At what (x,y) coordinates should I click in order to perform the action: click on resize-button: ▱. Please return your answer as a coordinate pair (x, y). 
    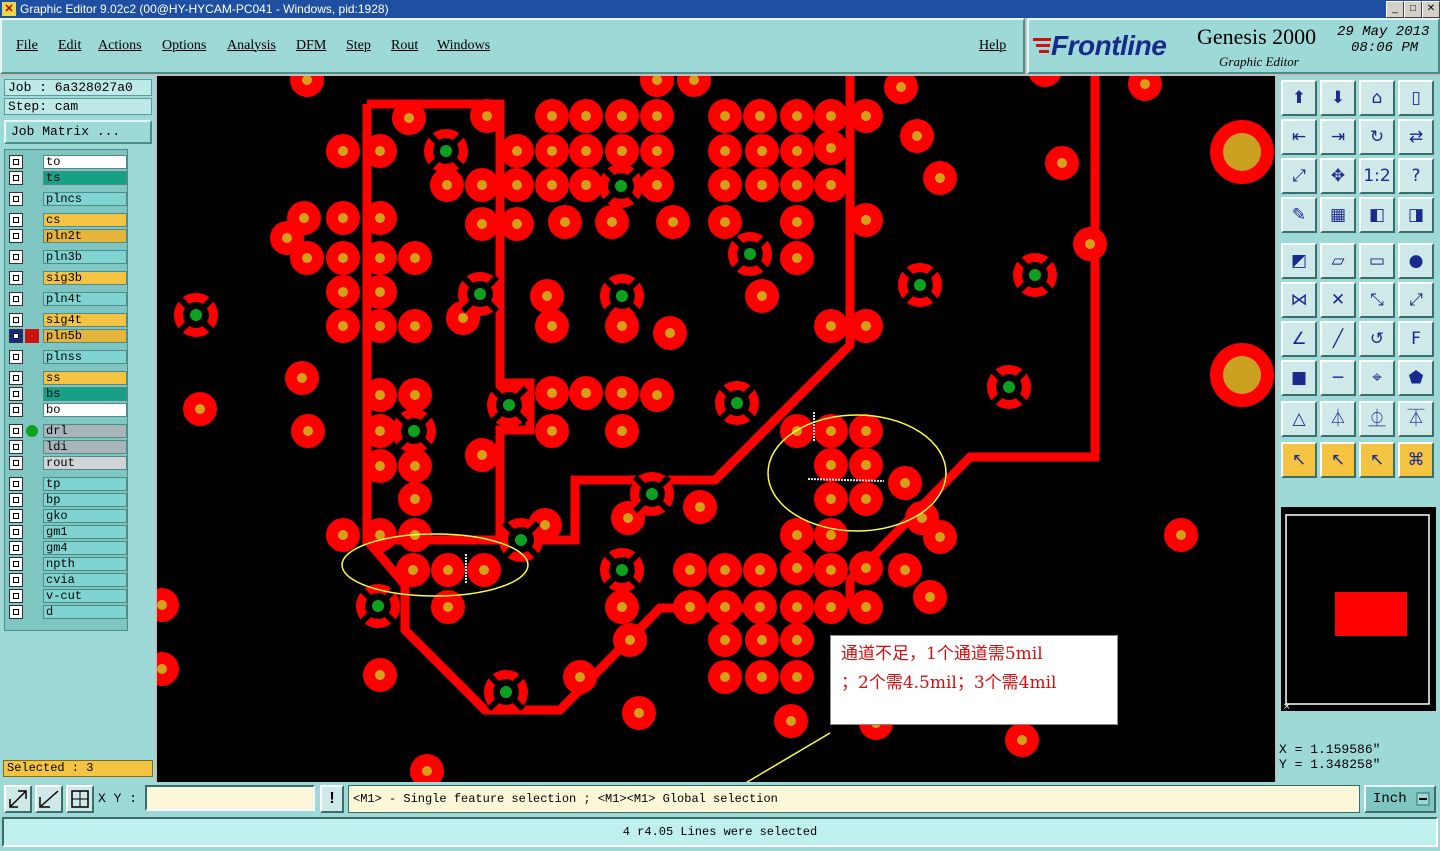
    Looking at the image, I should click on (1338, 261).